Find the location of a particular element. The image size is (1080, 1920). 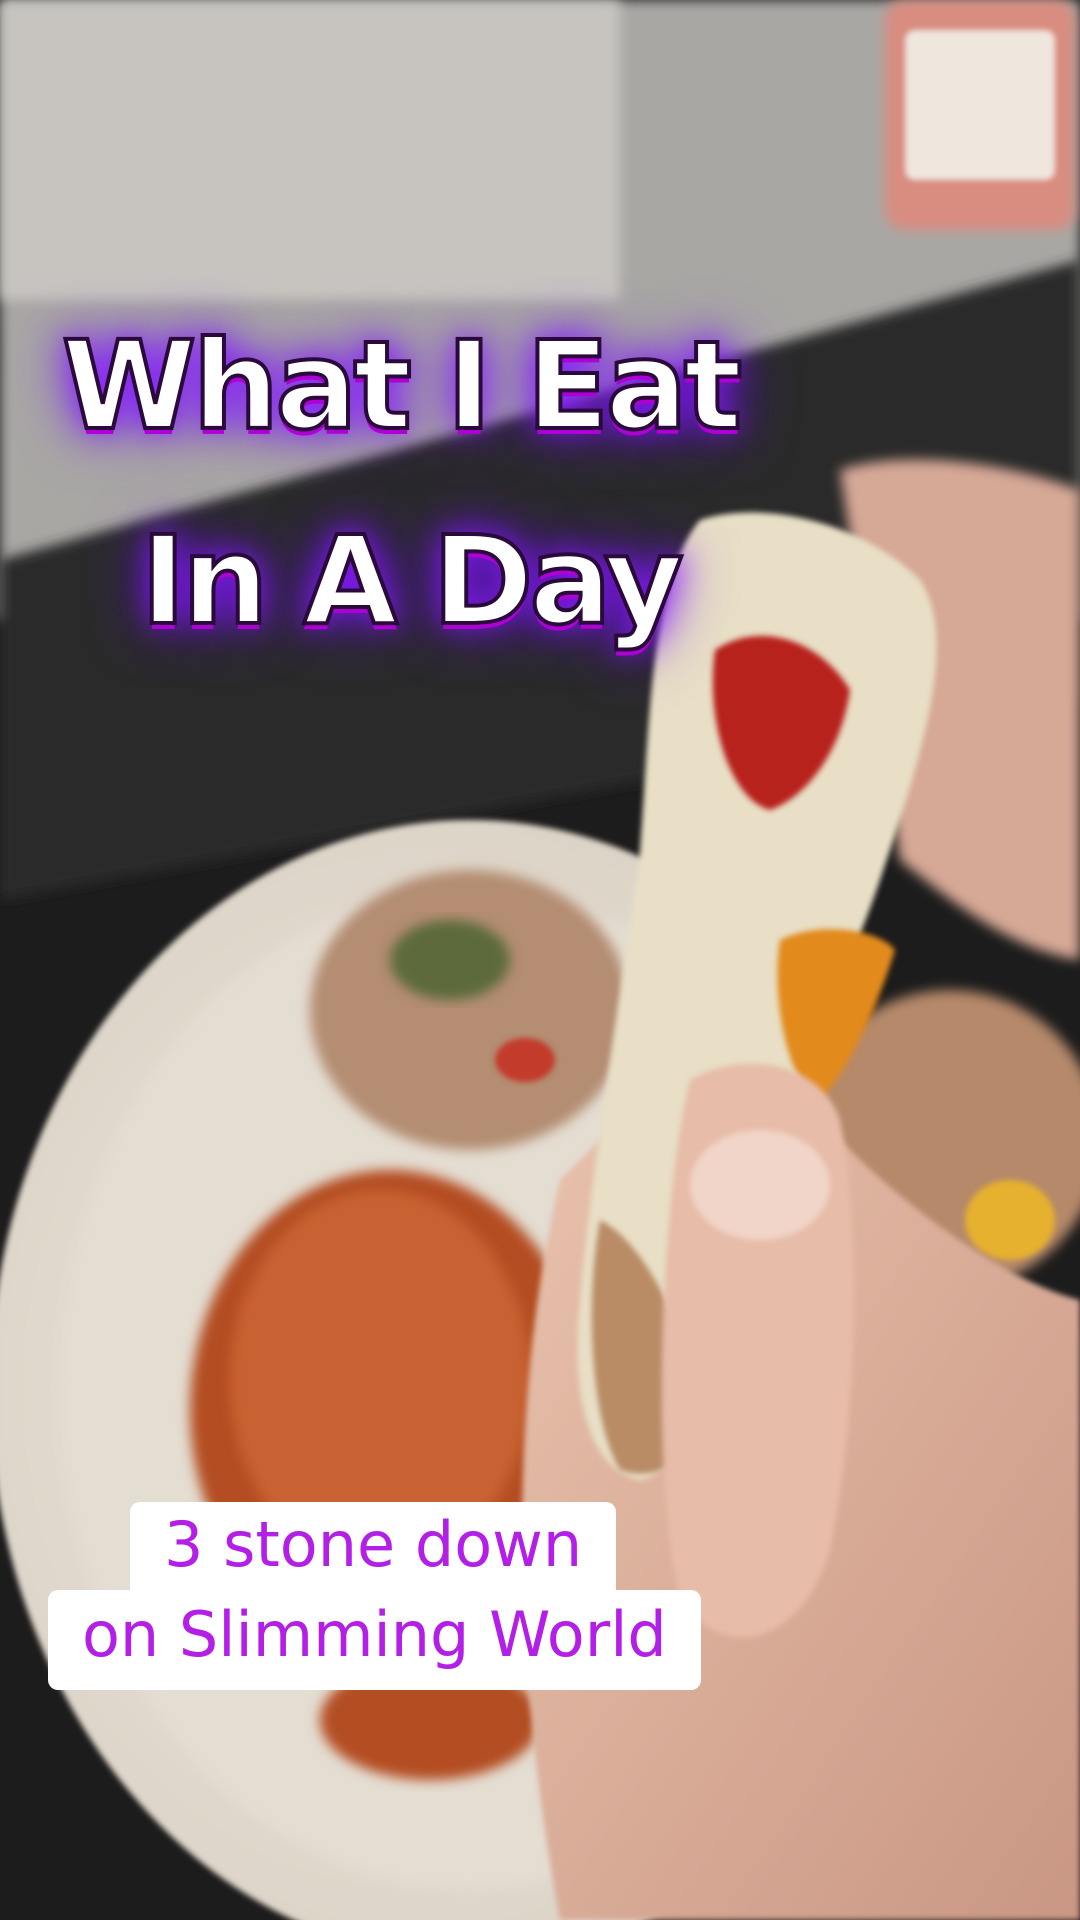

title-line-1: What I Eat is located at coordinates (402, 386).